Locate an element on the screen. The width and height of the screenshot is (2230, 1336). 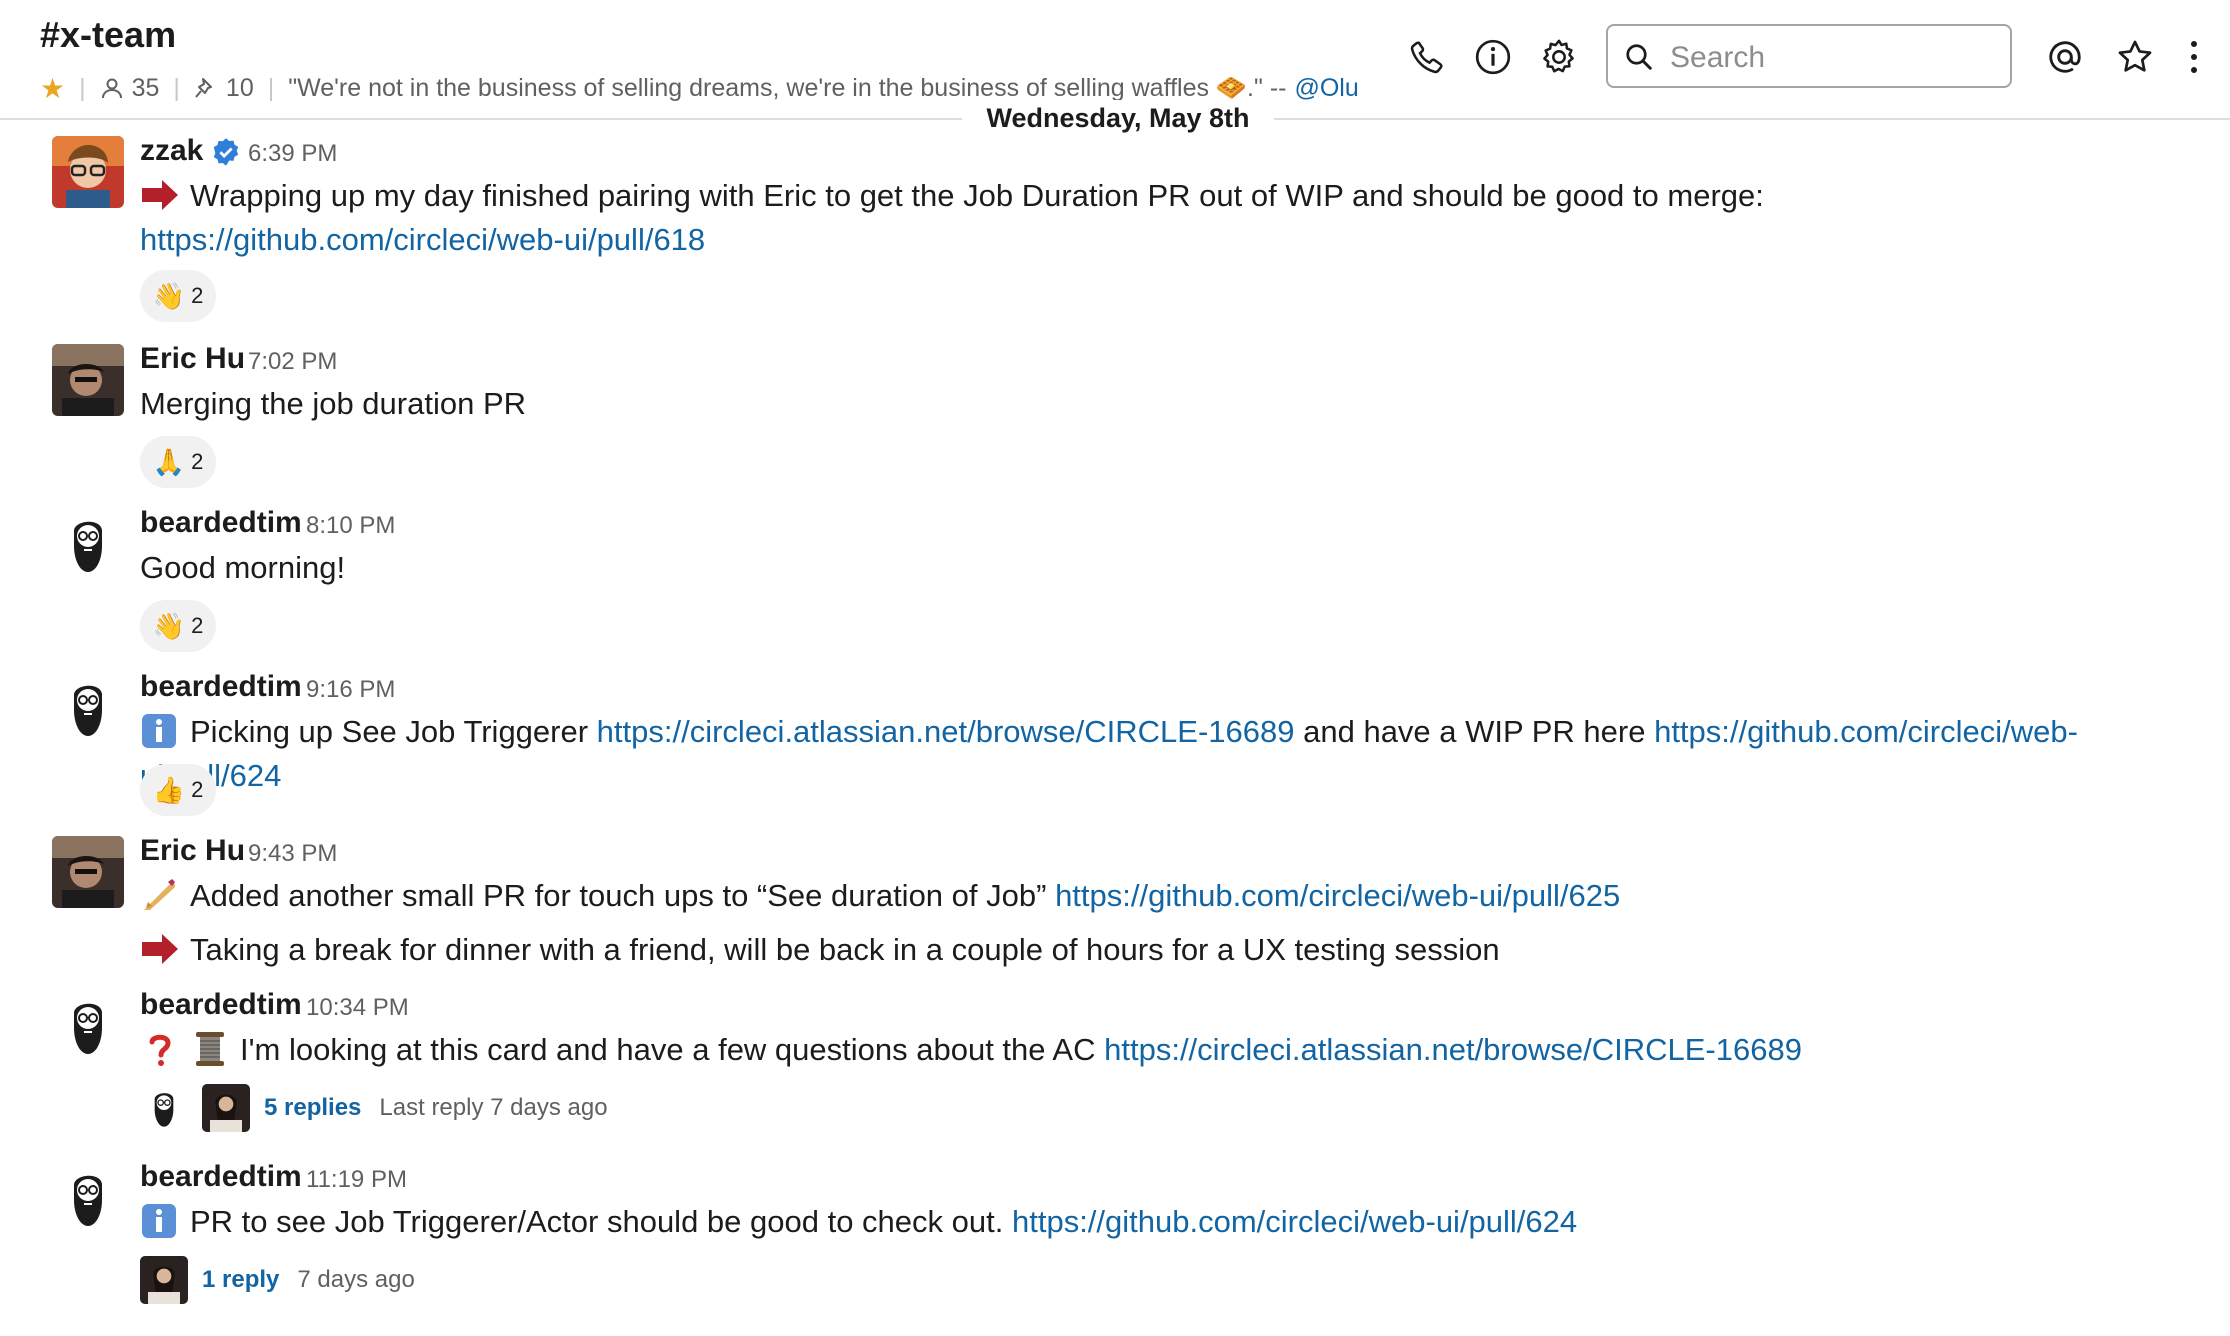
message-timestamp: 11:19 PM is located at coordinates (356, 1180).